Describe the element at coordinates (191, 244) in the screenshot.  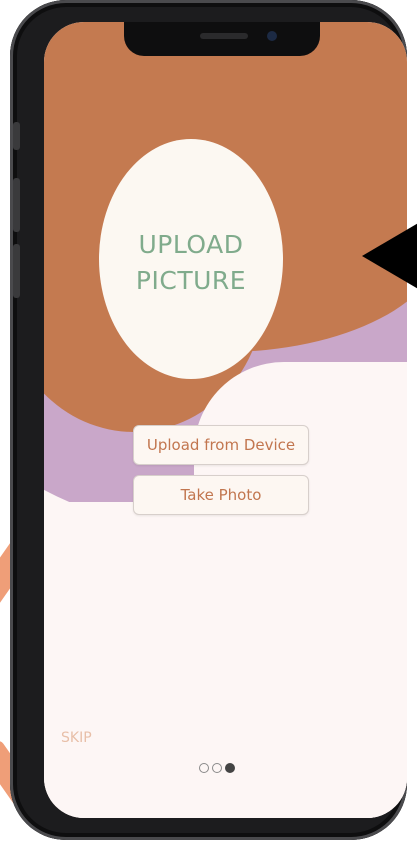
I see `upload-text-line1: UPLOAD` at that location.